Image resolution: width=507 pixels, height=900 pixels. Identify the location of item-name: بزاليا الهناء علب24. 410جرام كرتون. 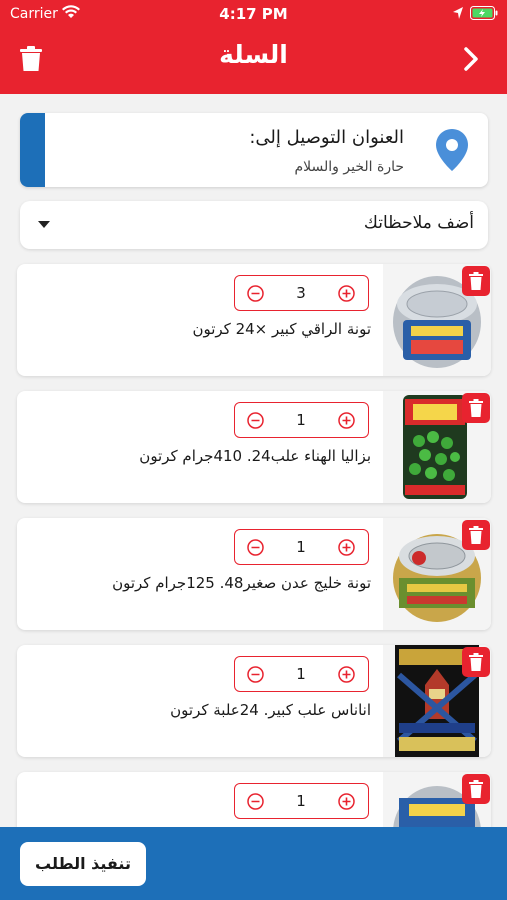
(255, 456).